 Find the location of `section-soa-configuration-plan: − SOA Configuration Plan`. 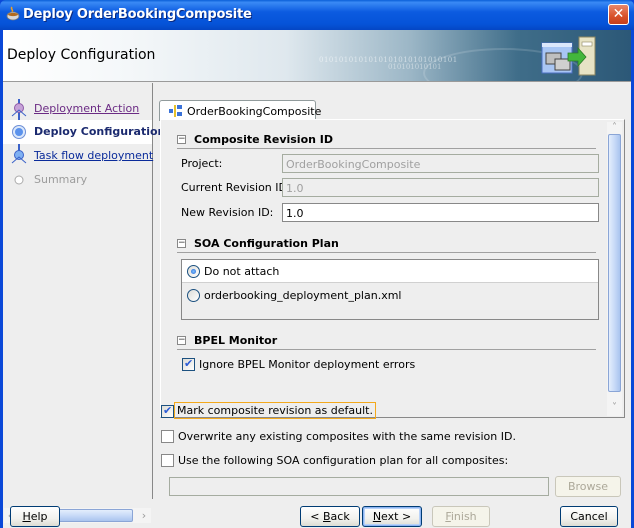

section-soa-configuration-plan: − SOA Configuration Plan is located at coordinates (386, 244).